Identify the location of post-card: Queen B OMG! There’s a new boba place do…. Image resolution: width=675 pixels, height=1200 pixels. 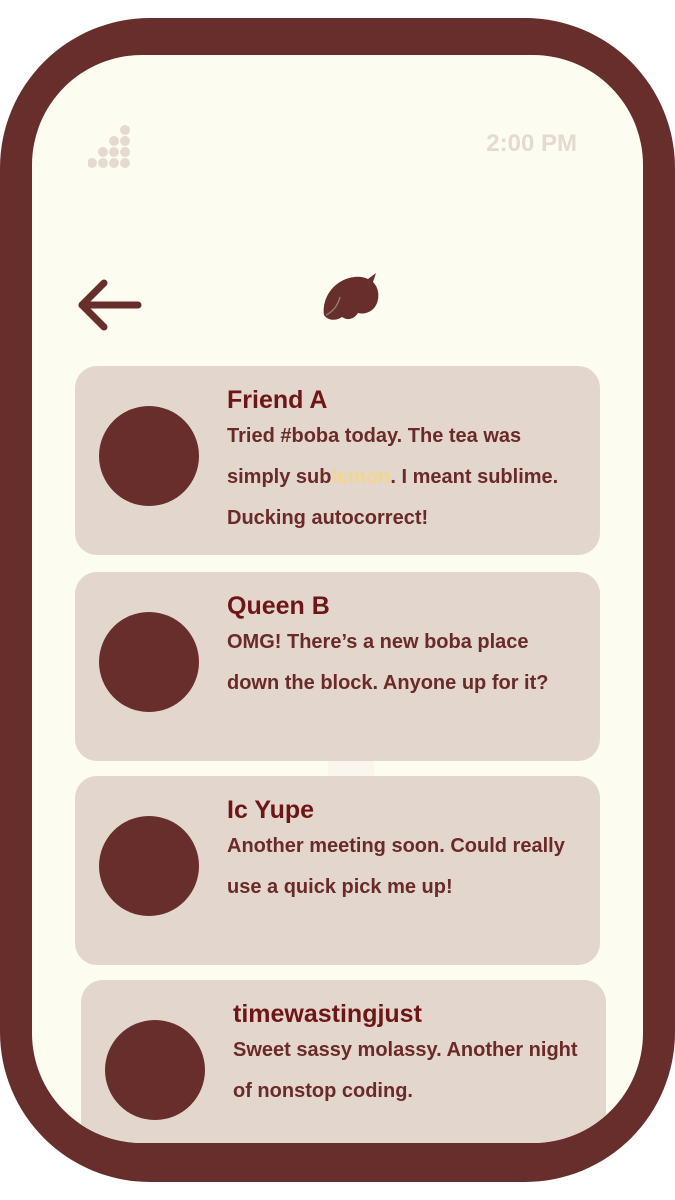
(337, 666).